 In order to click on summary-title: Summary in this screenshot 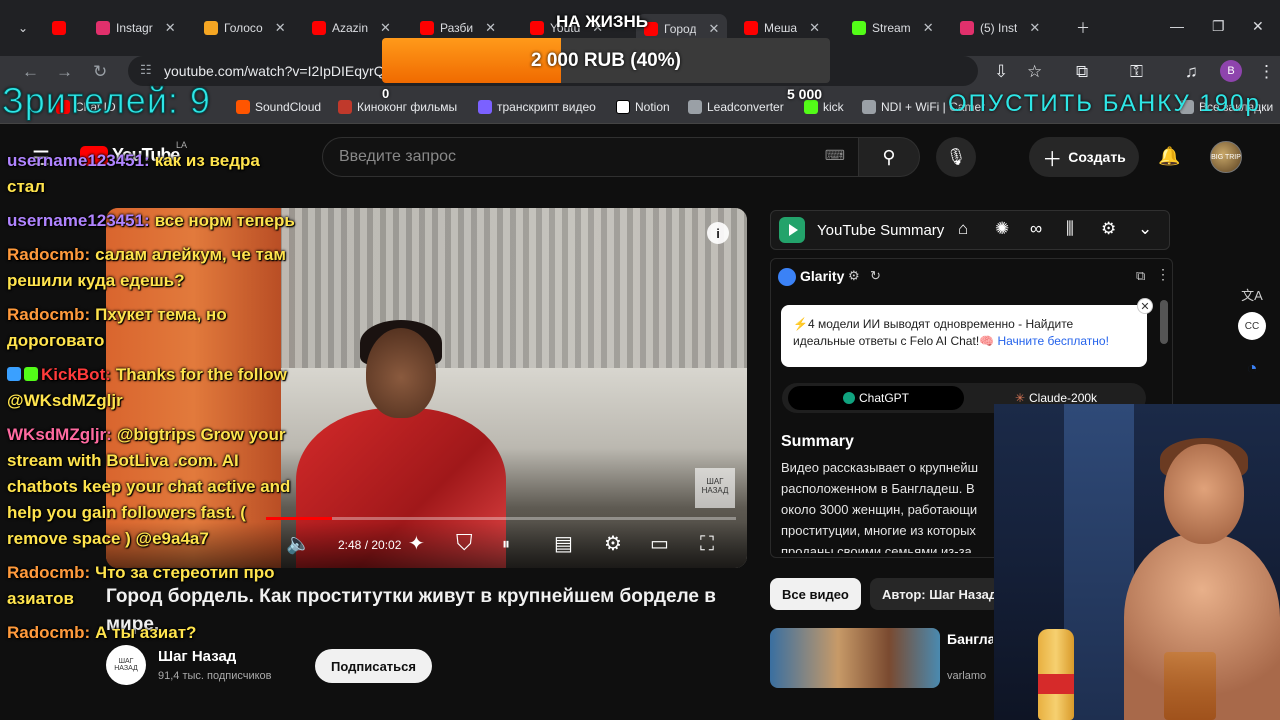, I will do `click(817, 441)`.